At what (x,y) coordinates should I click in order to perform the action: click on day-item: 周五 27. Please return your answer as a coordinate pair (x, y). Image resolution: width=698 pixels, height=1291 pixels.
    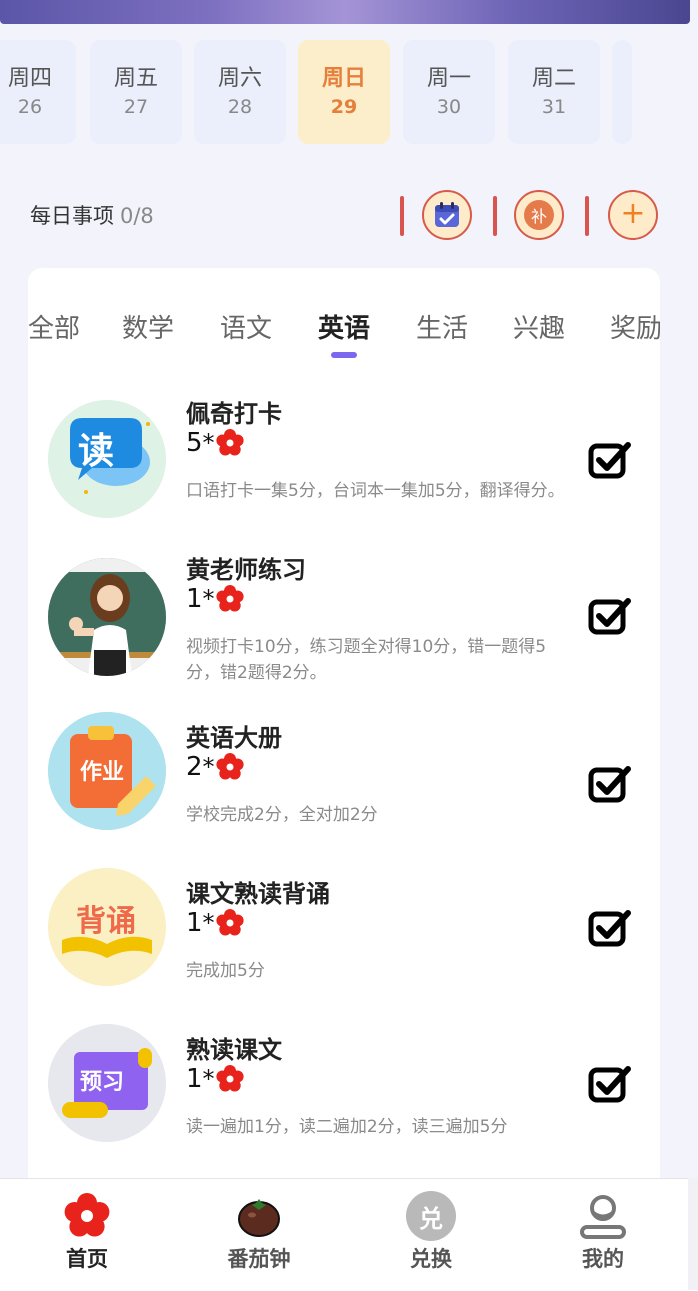
    Looking at the image, I should click on (136, 92).